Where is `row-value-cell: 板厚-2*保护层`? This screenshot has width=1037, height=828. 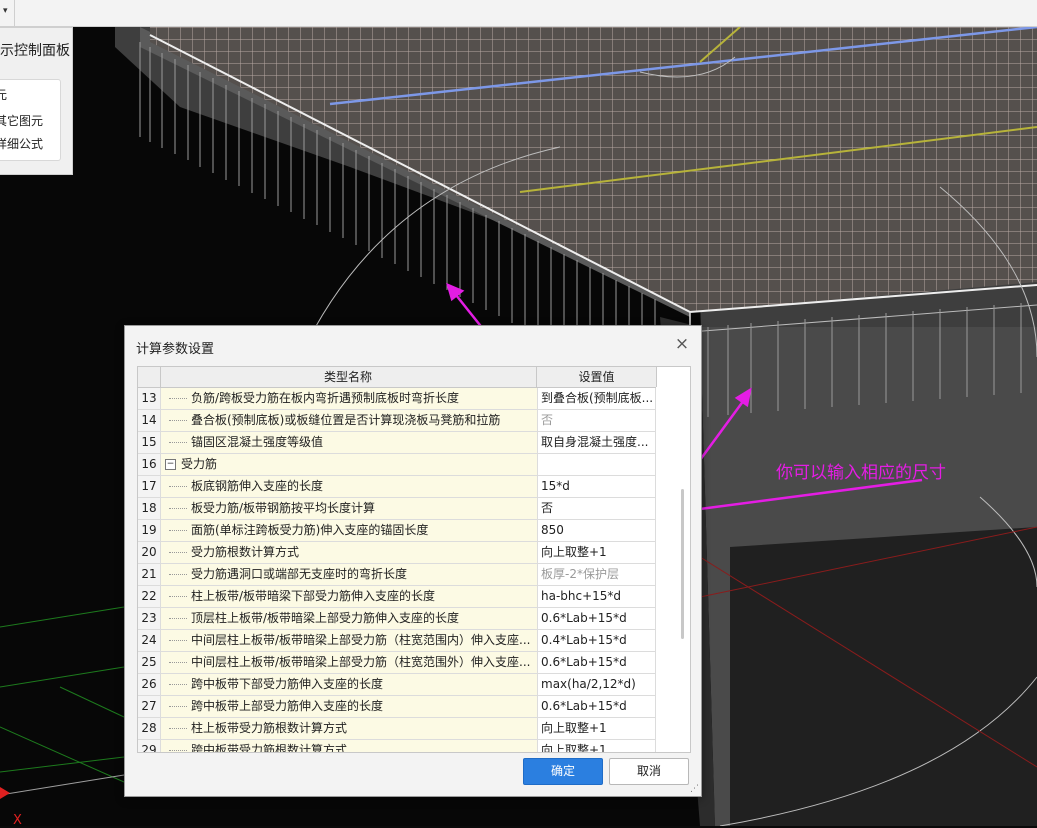
row-value-cell: 板厚-2*保护层 is located at coordinates (597, 574).